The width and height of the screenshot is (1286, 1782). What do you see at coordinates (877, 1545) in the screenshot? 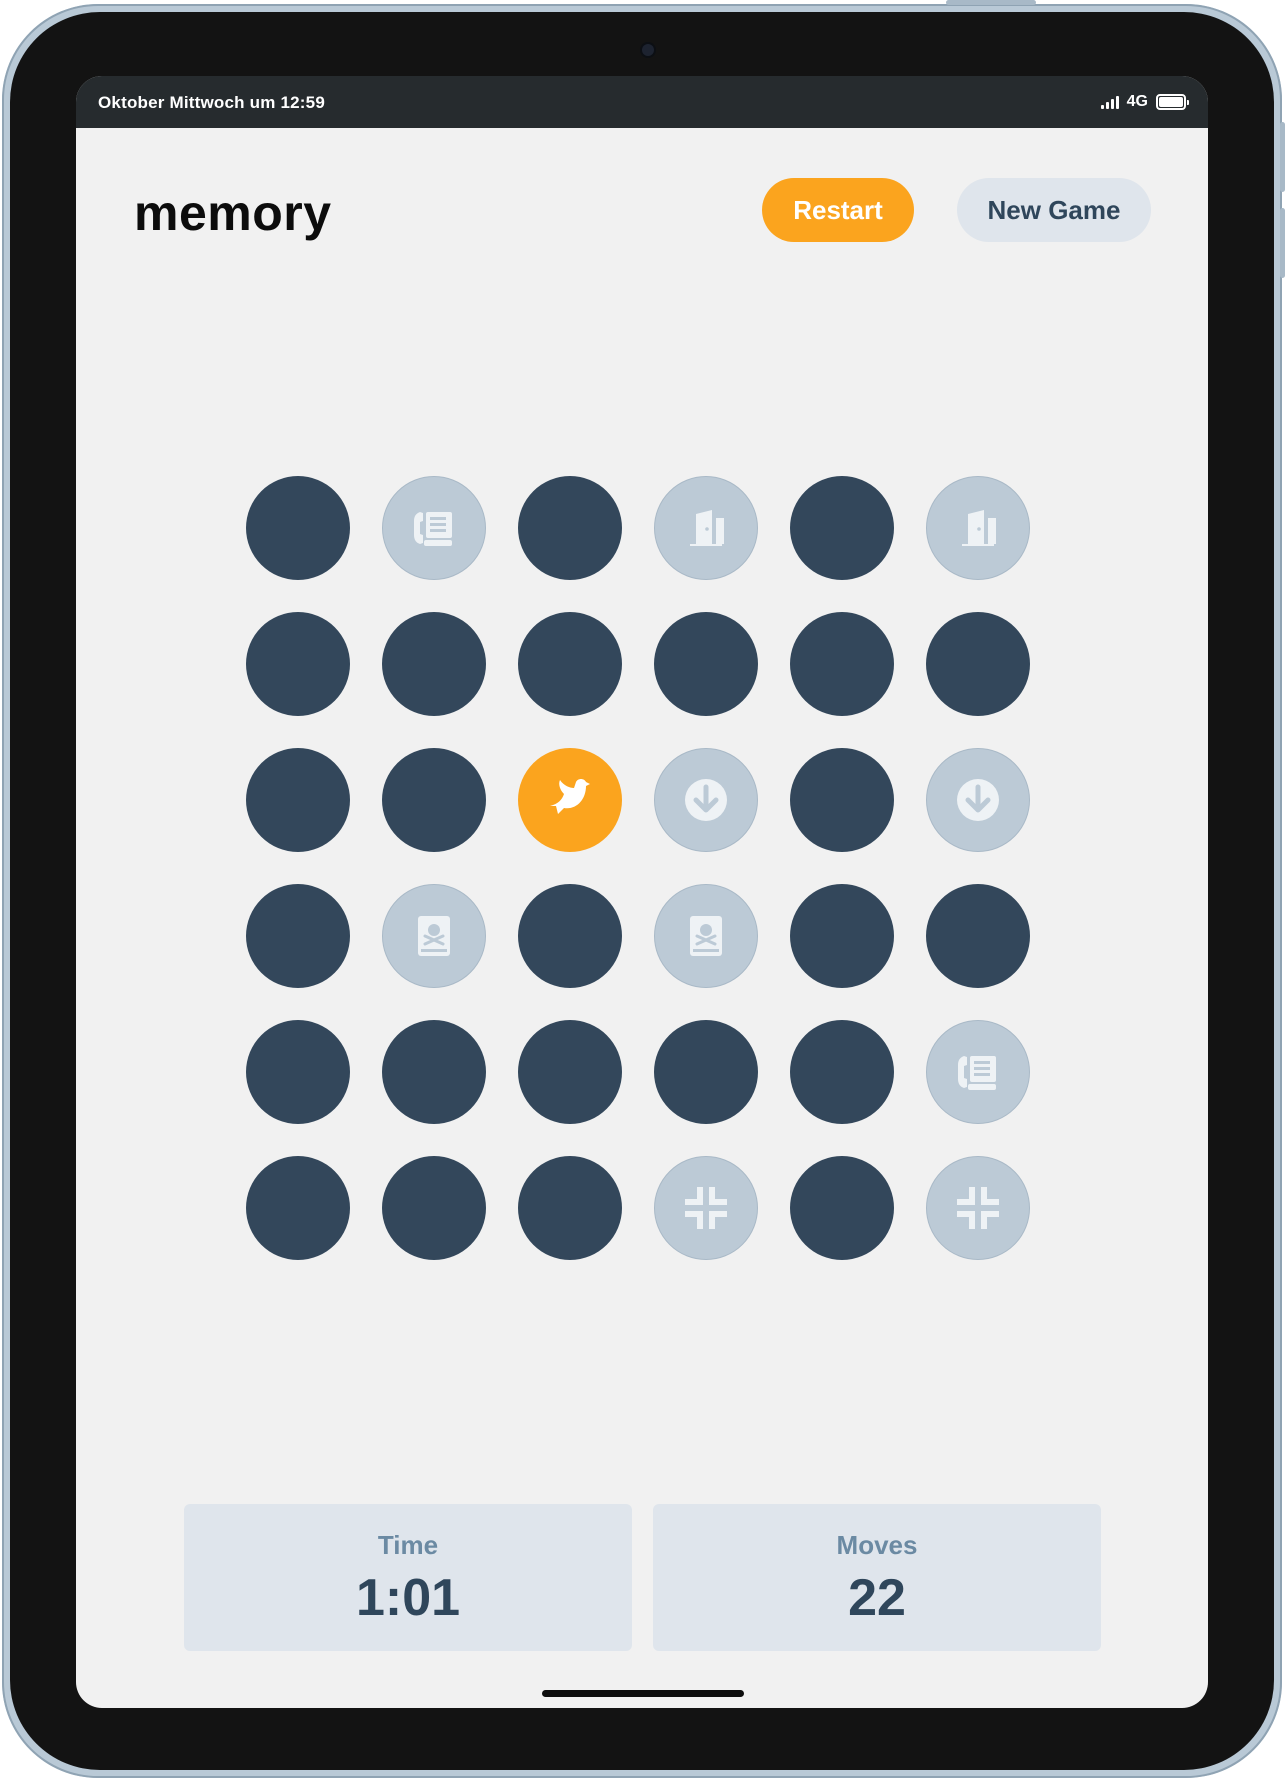
I see `moves-label: Moves` at bounding box center [877, 1545].